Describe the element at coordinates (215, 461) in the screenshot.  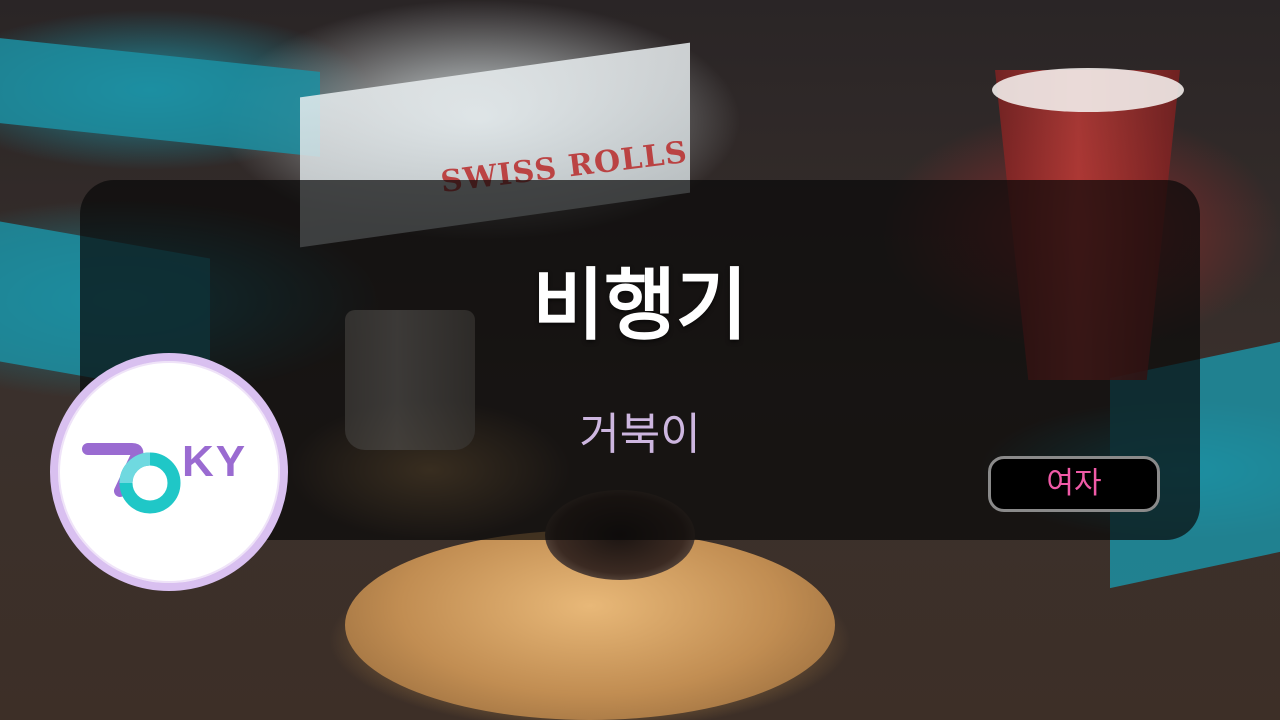
I see `ky-logo-text: KY` at that location.